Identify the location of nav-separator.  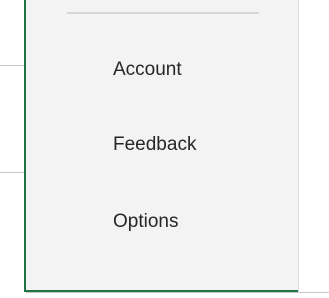
(163, 13).